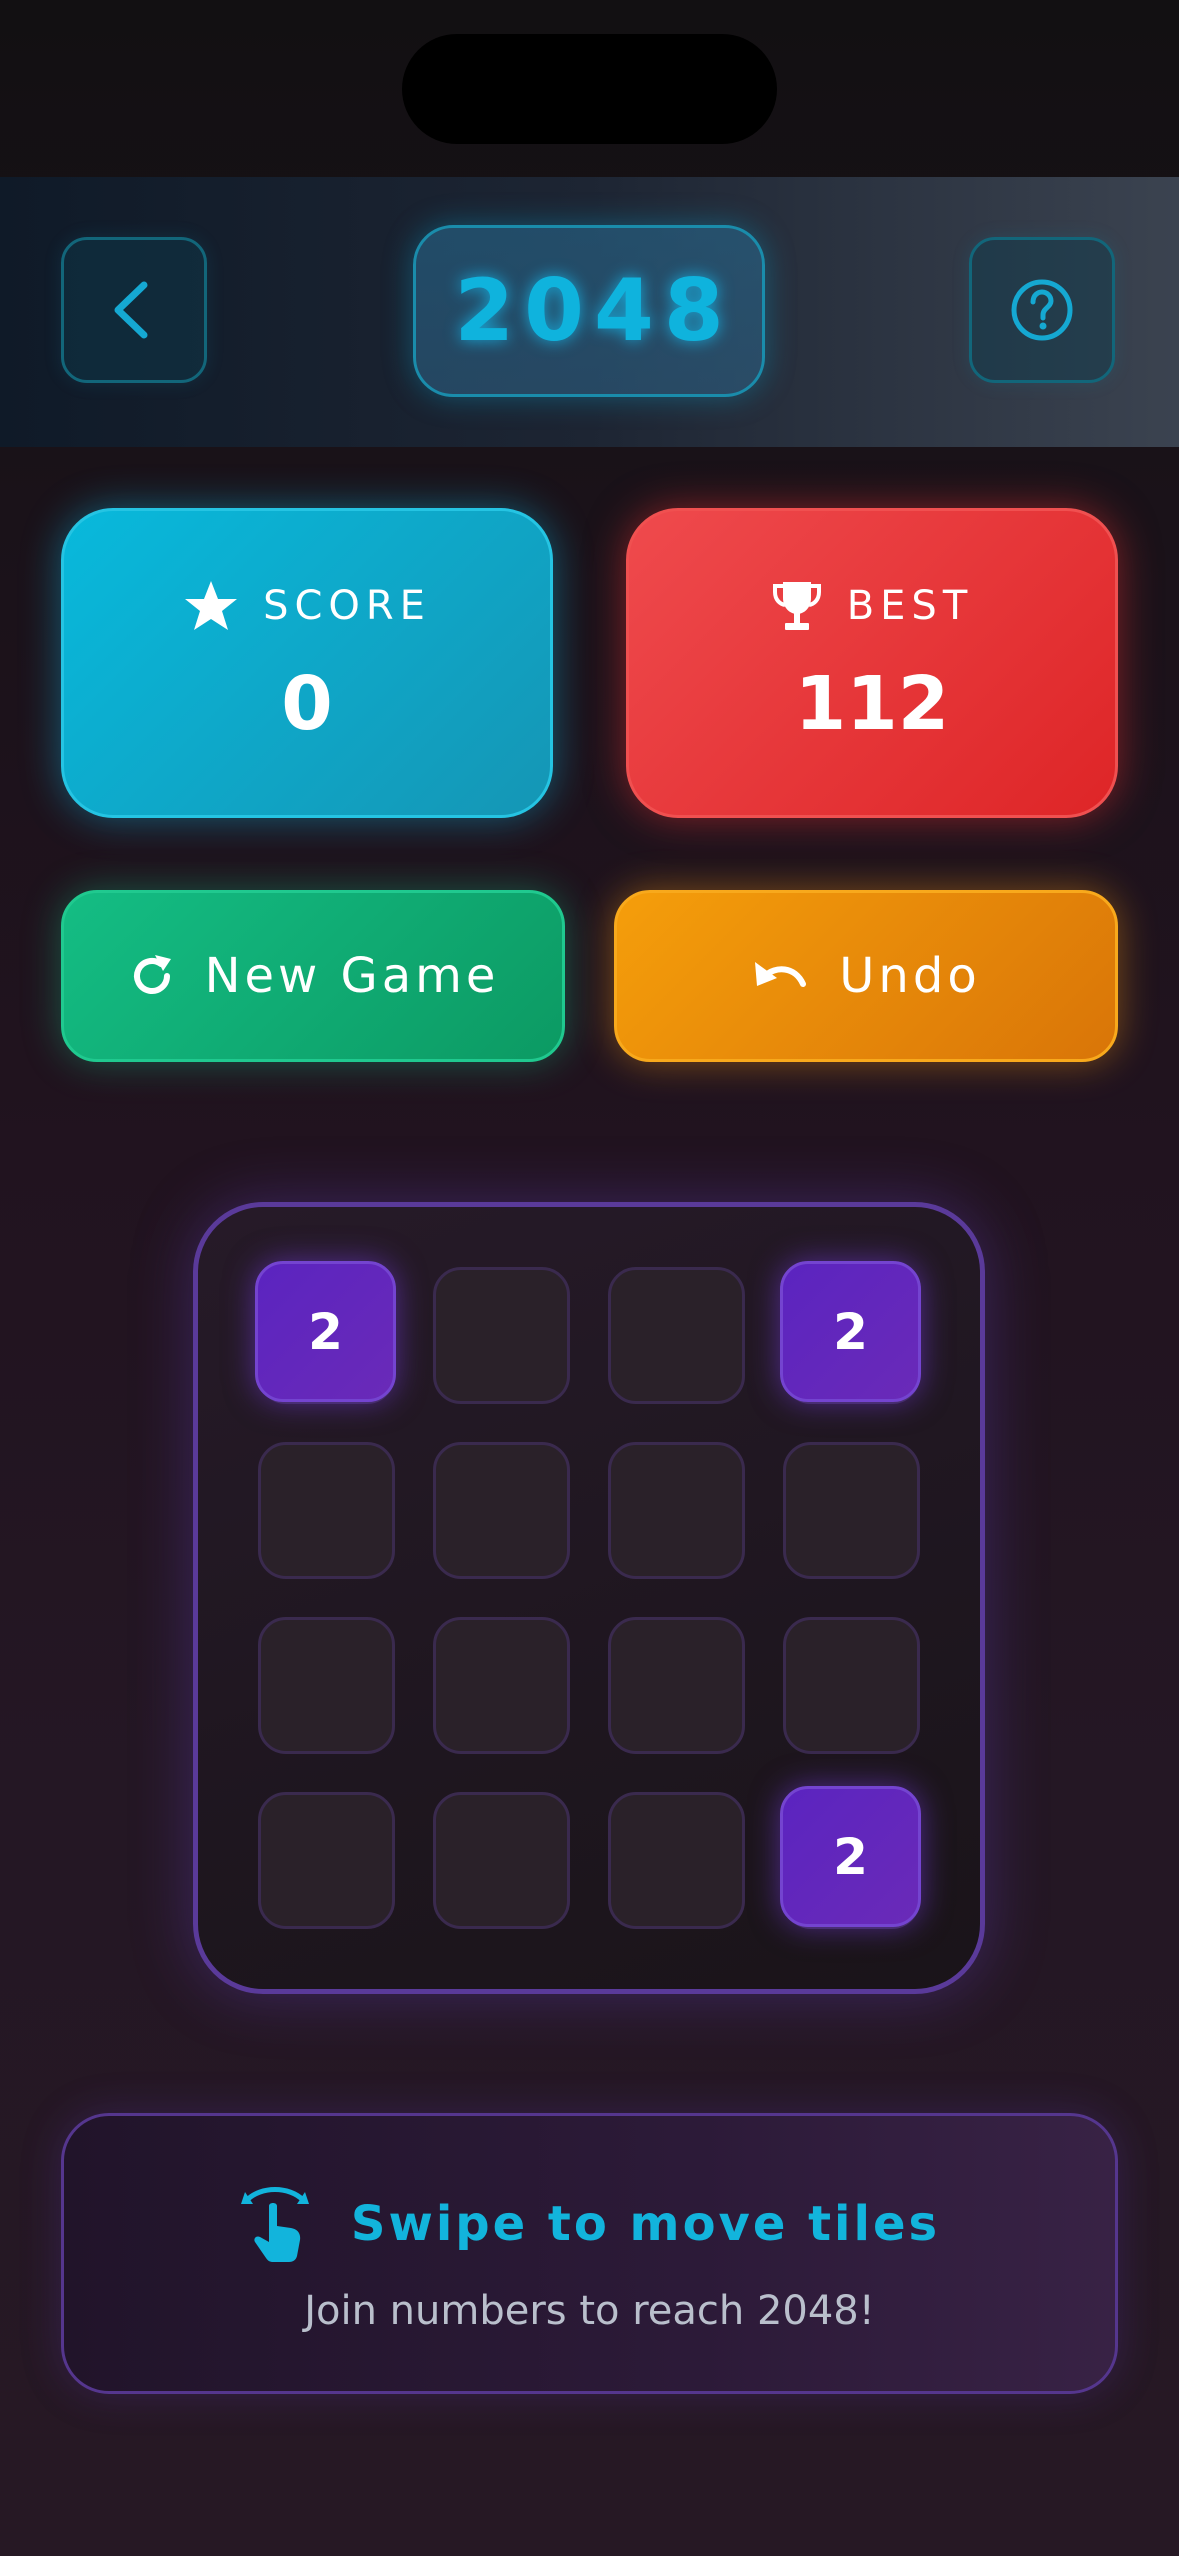  I want to click on dynamic-island, so click(589, 89).